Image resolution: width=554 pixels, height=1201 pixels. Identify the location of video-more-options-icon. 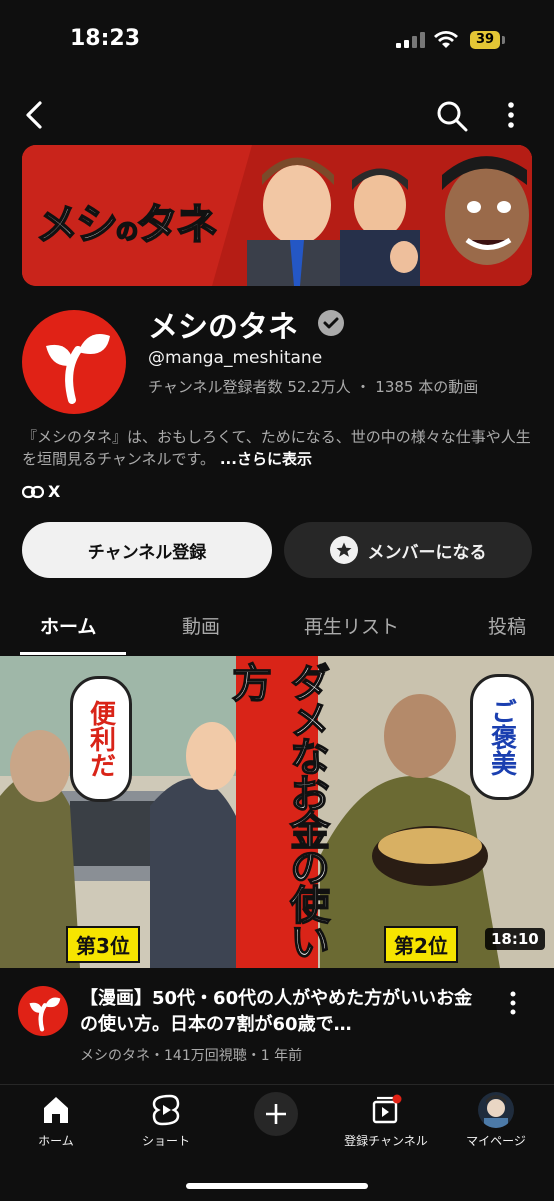
(513, 1003).